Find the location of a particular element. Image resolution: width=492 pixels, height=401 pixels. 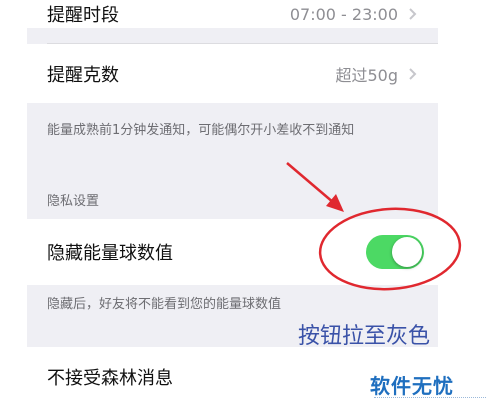

annotation-arrow-shaft is located at coordinates (310, 183).